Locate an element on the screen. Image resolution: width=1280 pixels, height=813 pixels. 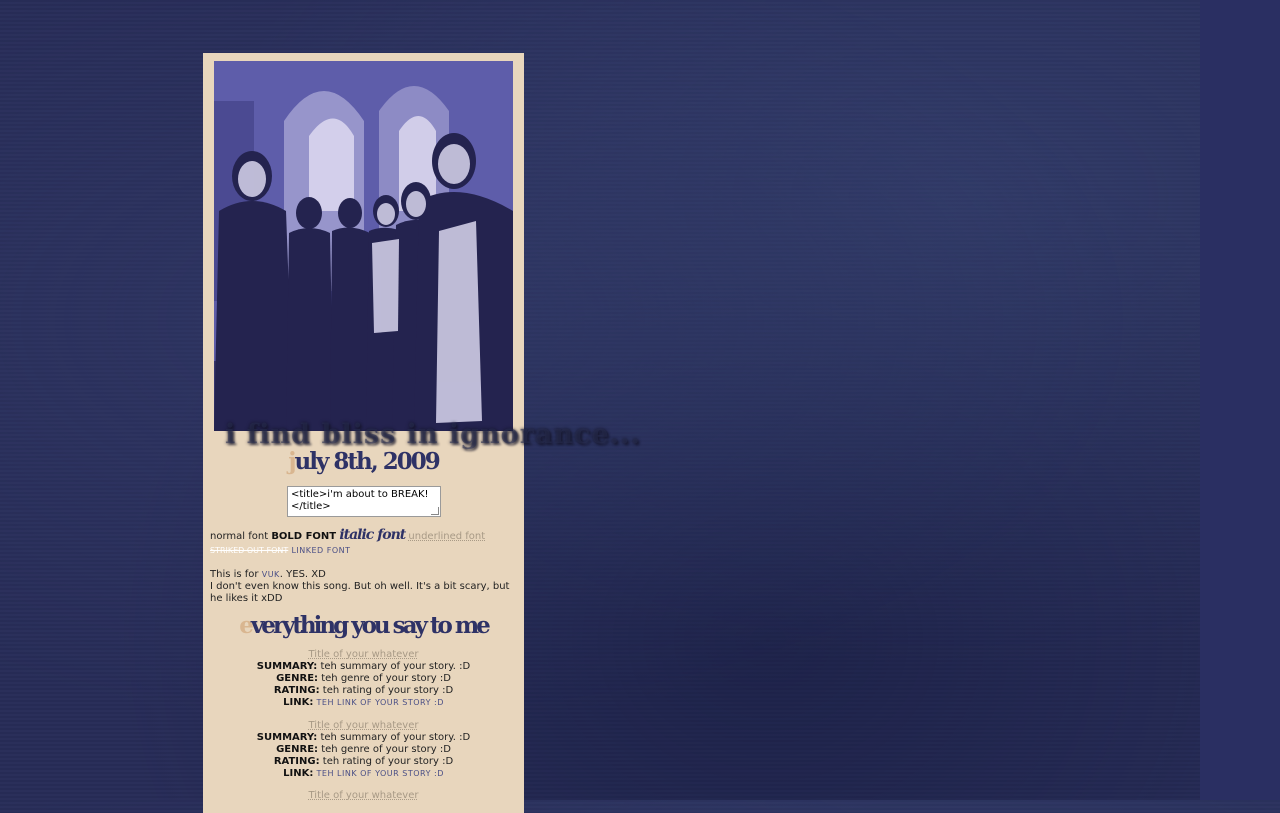
title-code-textarea: <title>i'm about to BREAK!</title> is located at coordinates (364, 501).